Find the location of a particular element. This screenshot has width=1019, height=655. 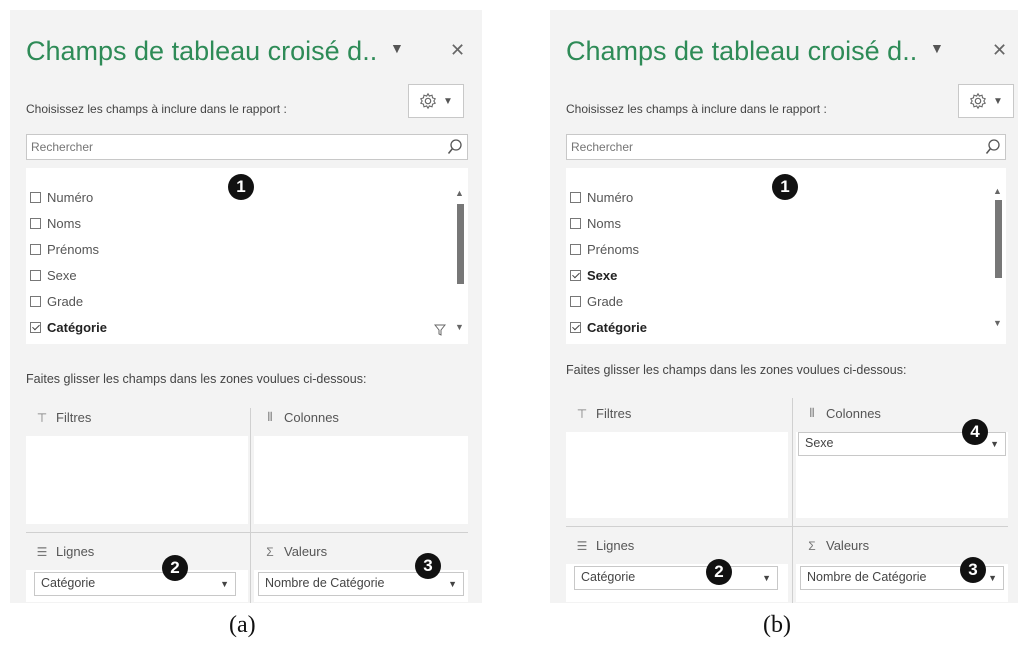

settings-gear-icon is located at coordinates (978, 101).